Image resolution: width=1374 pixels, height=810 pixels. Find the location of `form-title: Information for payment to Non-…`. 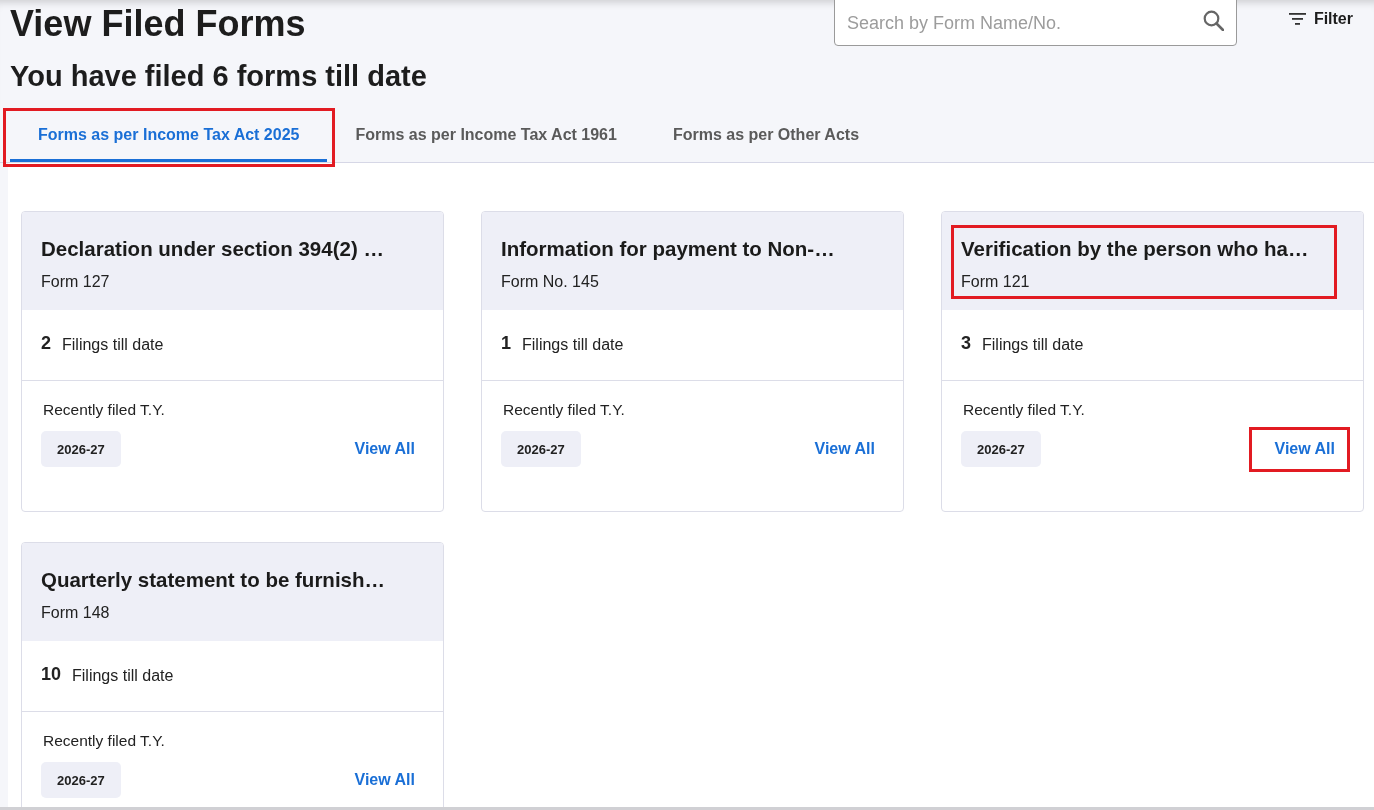

form-title: Information for payment to Non-… is located at coordinates (668, 249).